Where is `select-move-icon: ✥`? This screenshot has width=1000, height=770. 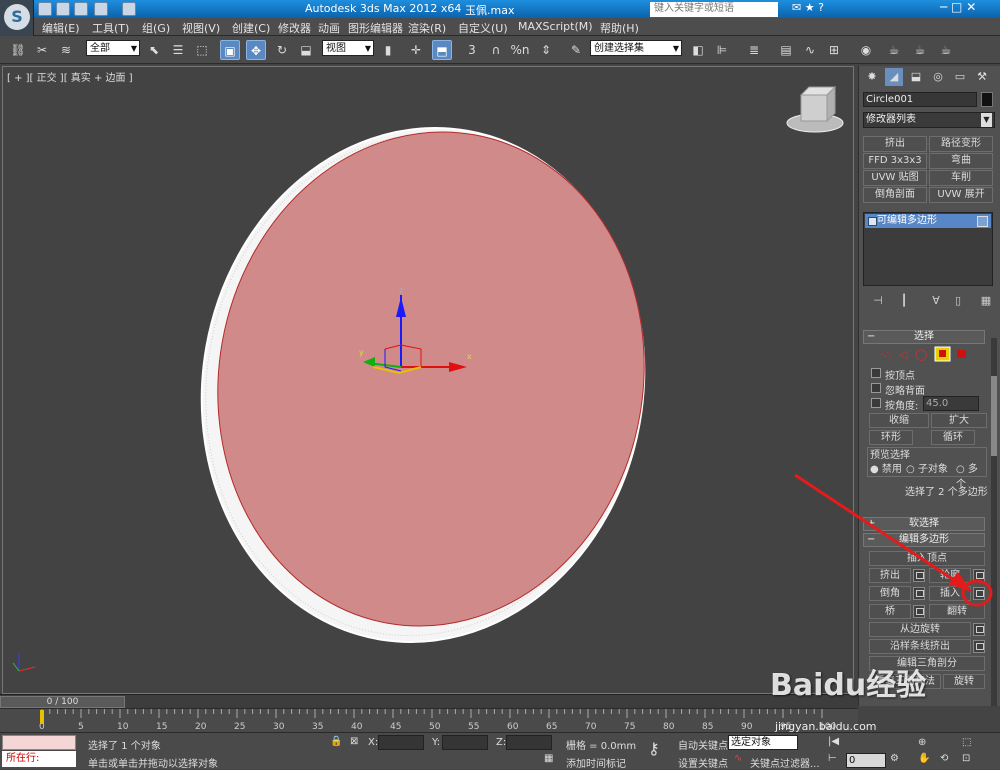 select-move-icon: ✥ is located at coordinates (256, 50).